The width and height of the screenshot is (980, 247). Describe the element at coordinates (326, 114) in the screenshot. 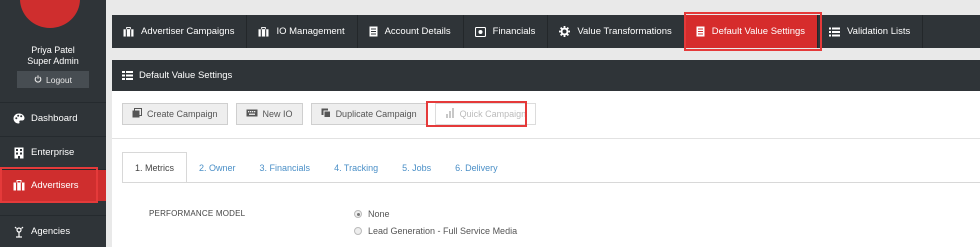

I see `duplicate-icon` at that location.